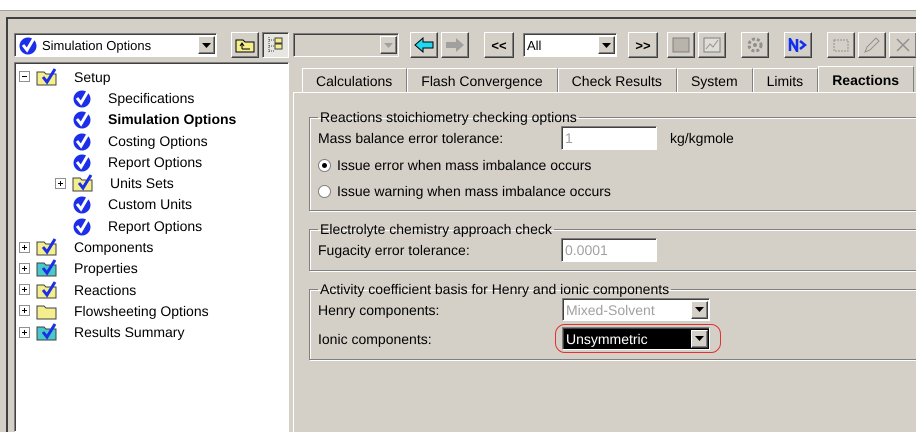  Describe the element at coordinates (116, 45) in the screenshot. I see `navigation-combo: Simulation Options` at that location.